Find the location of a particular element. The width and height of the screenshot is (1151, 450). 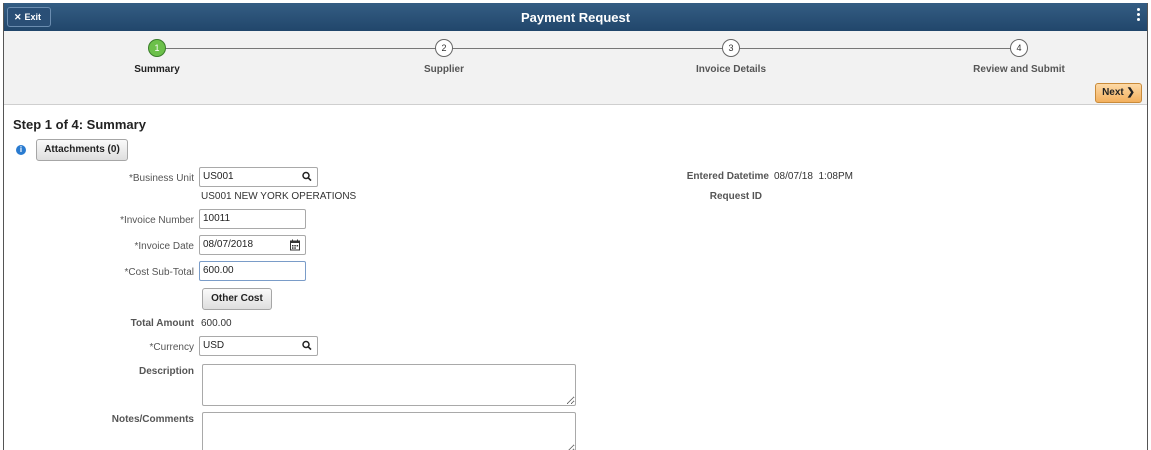

cost-subtotal-label: *Cost Sub-Total is located at coordinates (159, 272).